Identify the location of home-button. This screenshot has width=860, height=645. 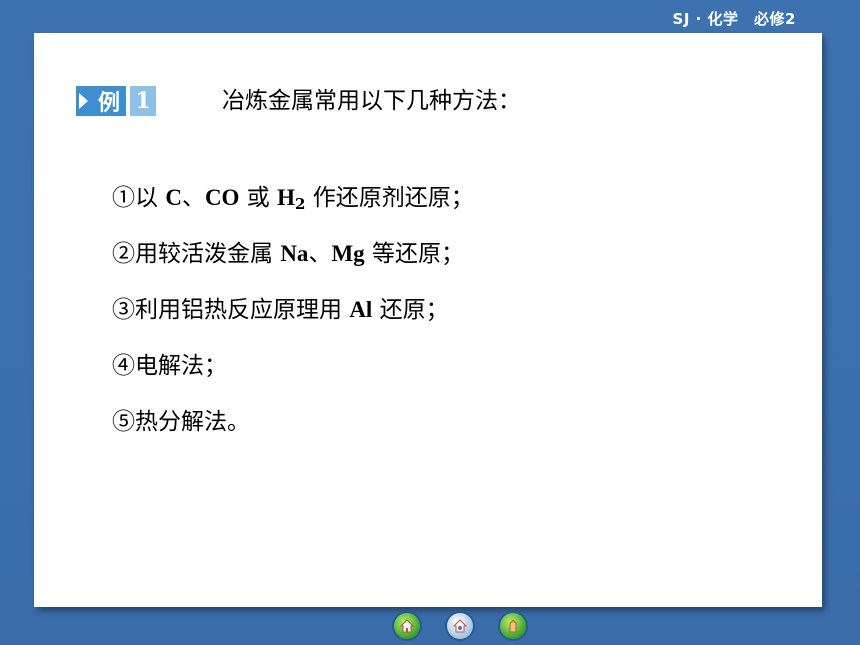
(407, 626).